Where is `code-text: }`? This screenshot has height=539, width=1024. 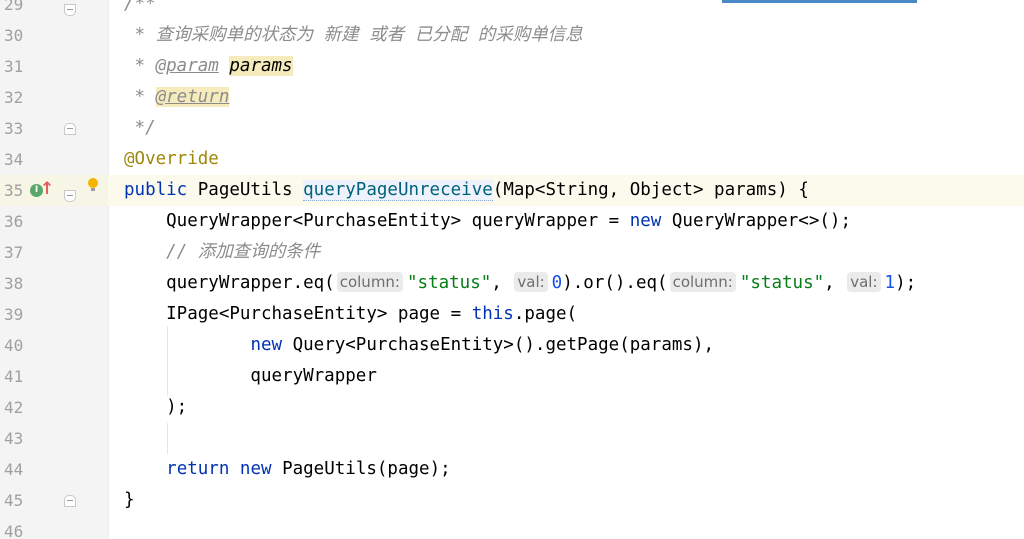
code-text: } is located at coordinates (129, 500).